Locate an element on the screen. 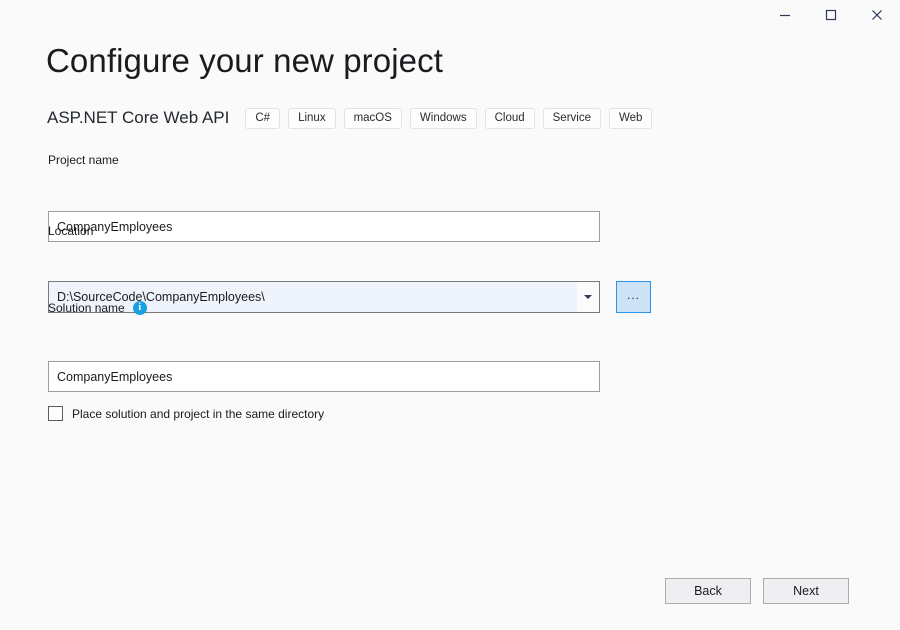  same-directory-checkbox is located at coordinates (55, 413).